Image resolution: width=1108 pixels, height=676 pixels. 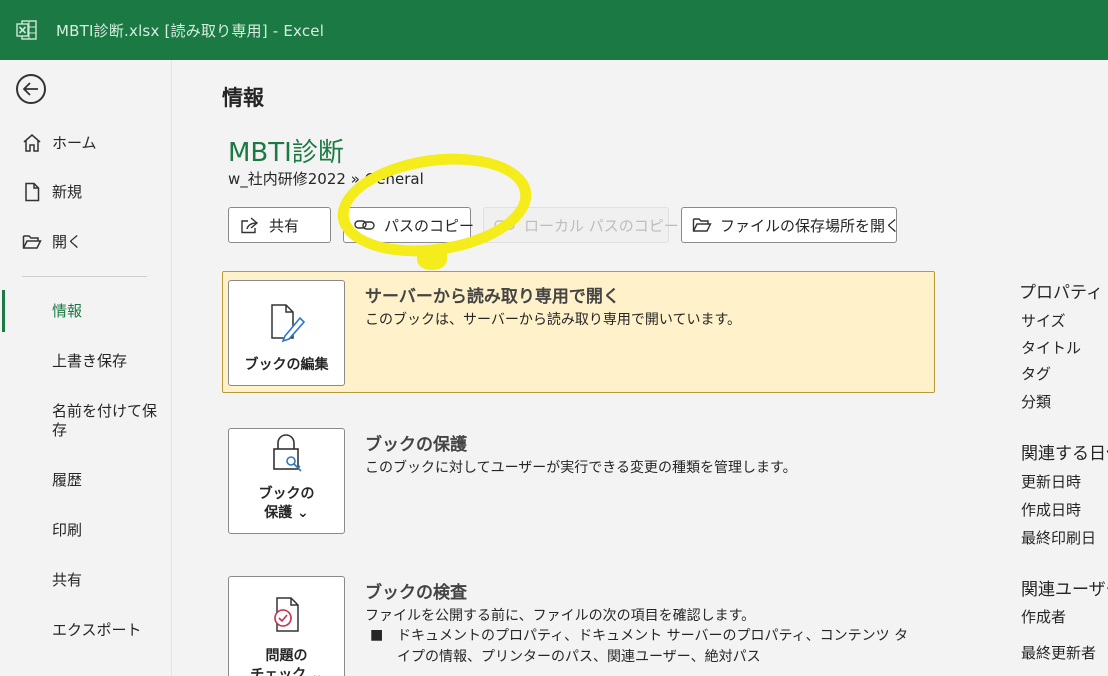 What do you see at coordinates (560, 616) in the screenshot?
I see `inspect-description: ファイルを公開する前に、ファイルの次の項目を確認します。` at bounding box center [560, 616].